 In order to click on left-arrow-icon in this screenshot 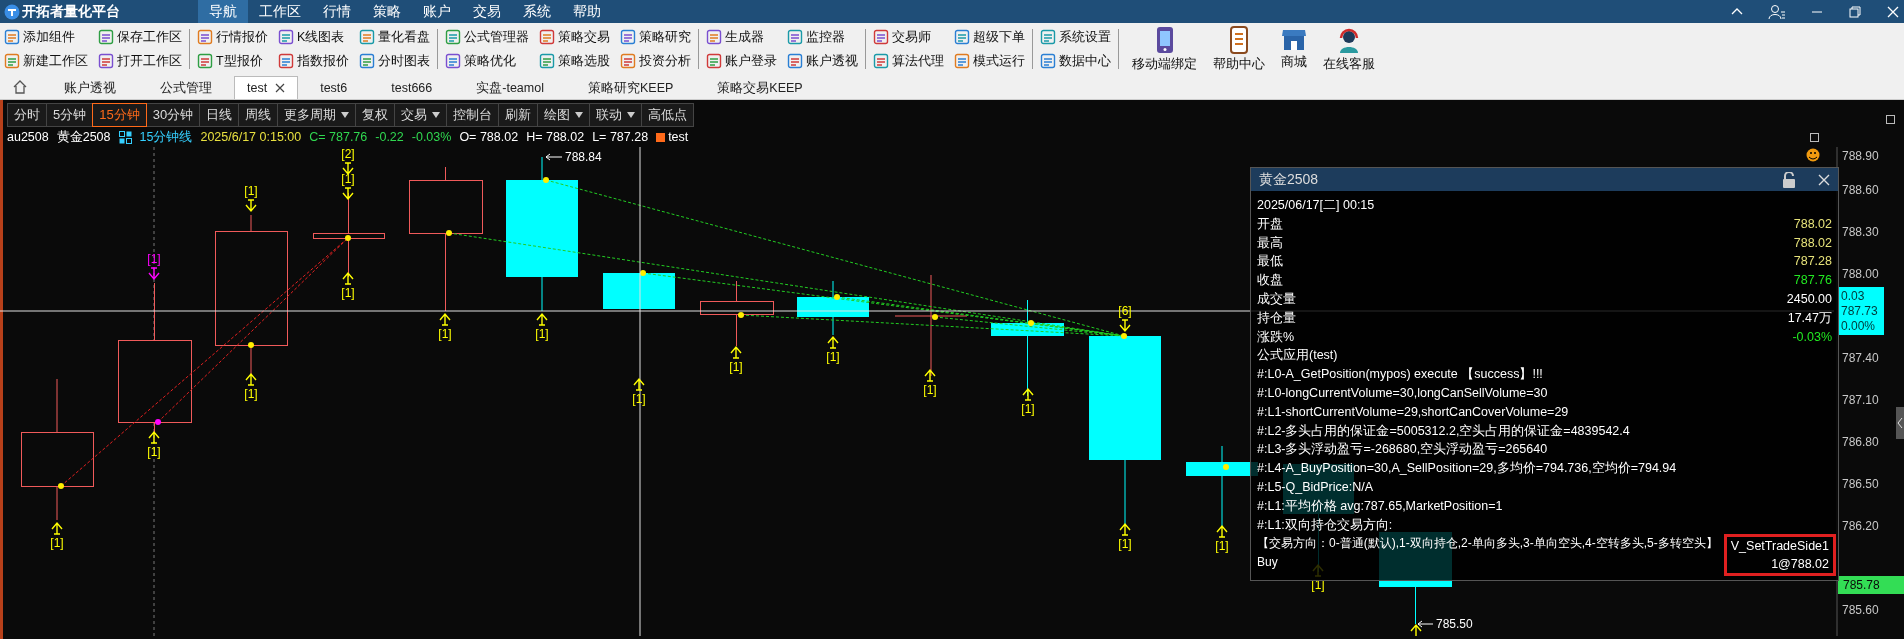, I will do `click(1425, 624)`.